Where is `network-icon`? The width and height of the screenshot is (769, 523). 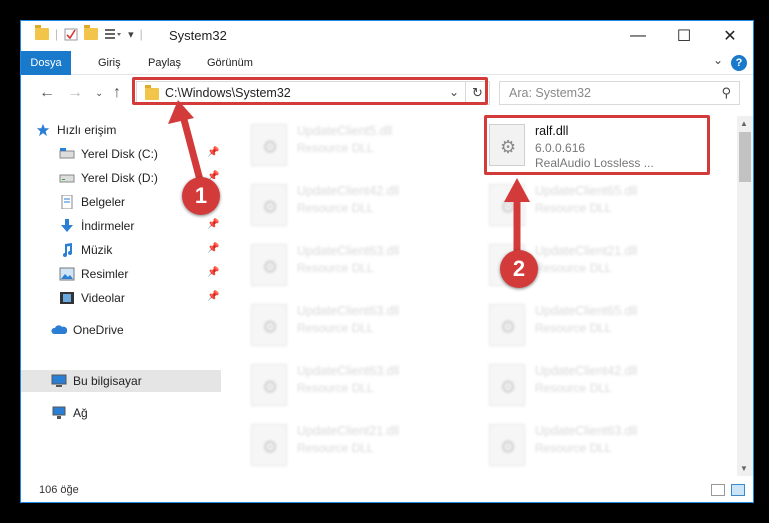
network-icon is located at coordinates (59, 412).